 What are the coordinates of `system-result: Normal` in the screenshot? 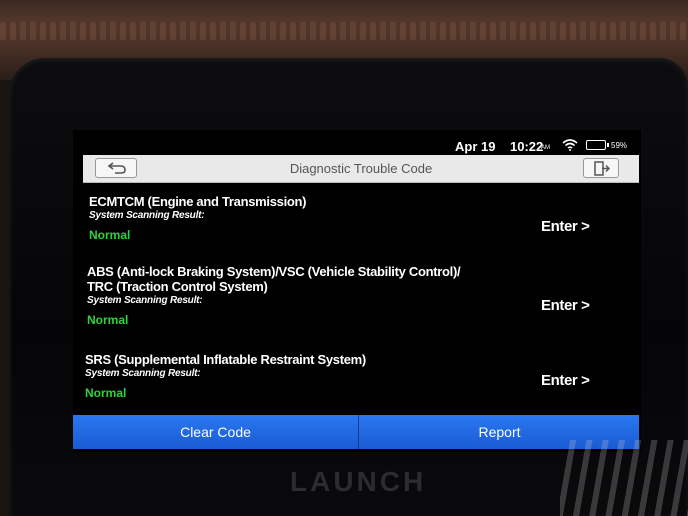 It's located at (108, 320).